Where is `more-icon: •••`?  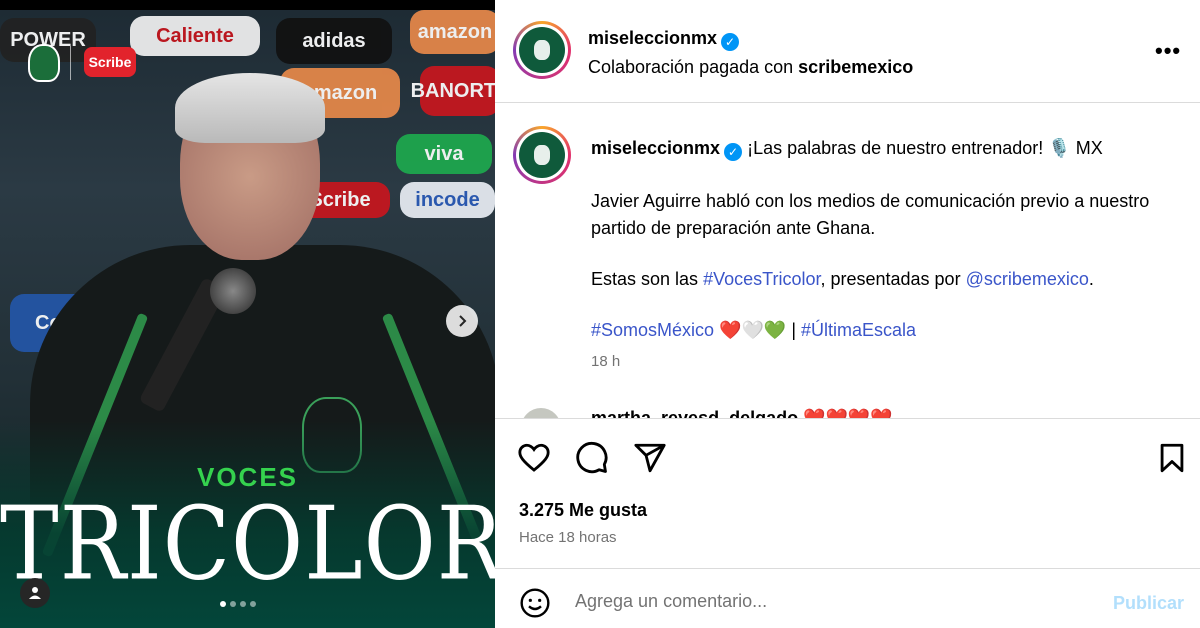 more-icon: ••• is located at coordinates (1168, 50).